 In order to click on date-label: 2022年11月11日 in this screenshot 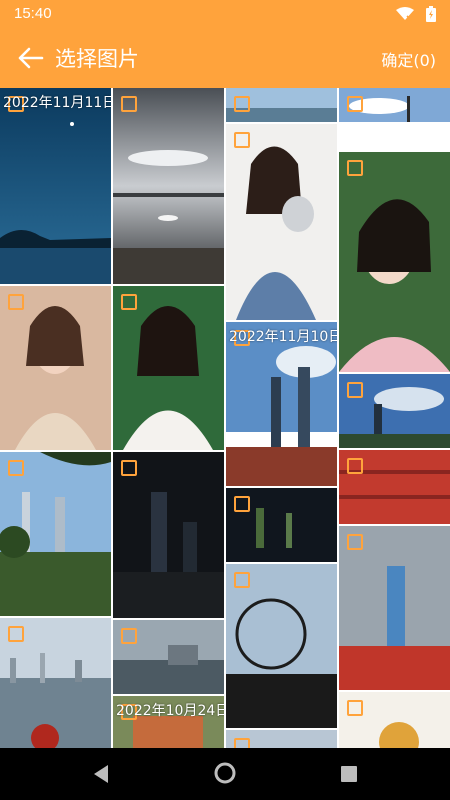, I will do `click(57, 103)`.